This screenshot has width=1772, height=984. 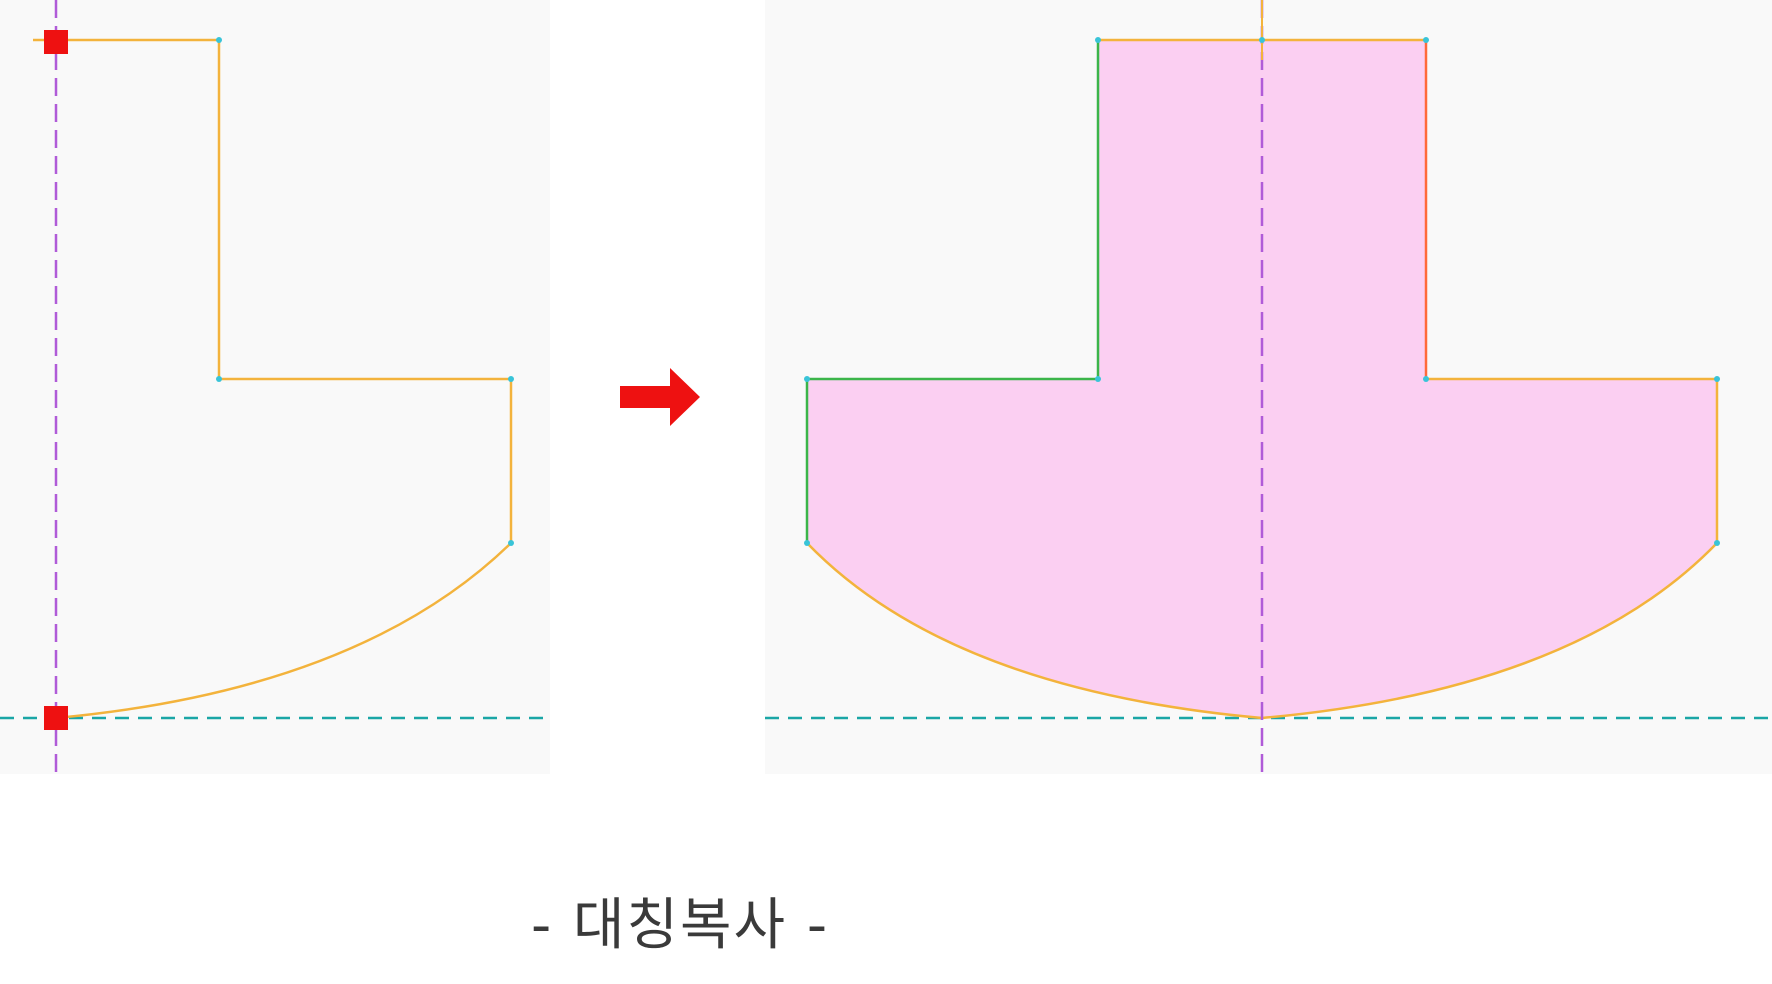 I want to click on vertex-points, so click(x=365, y=291).